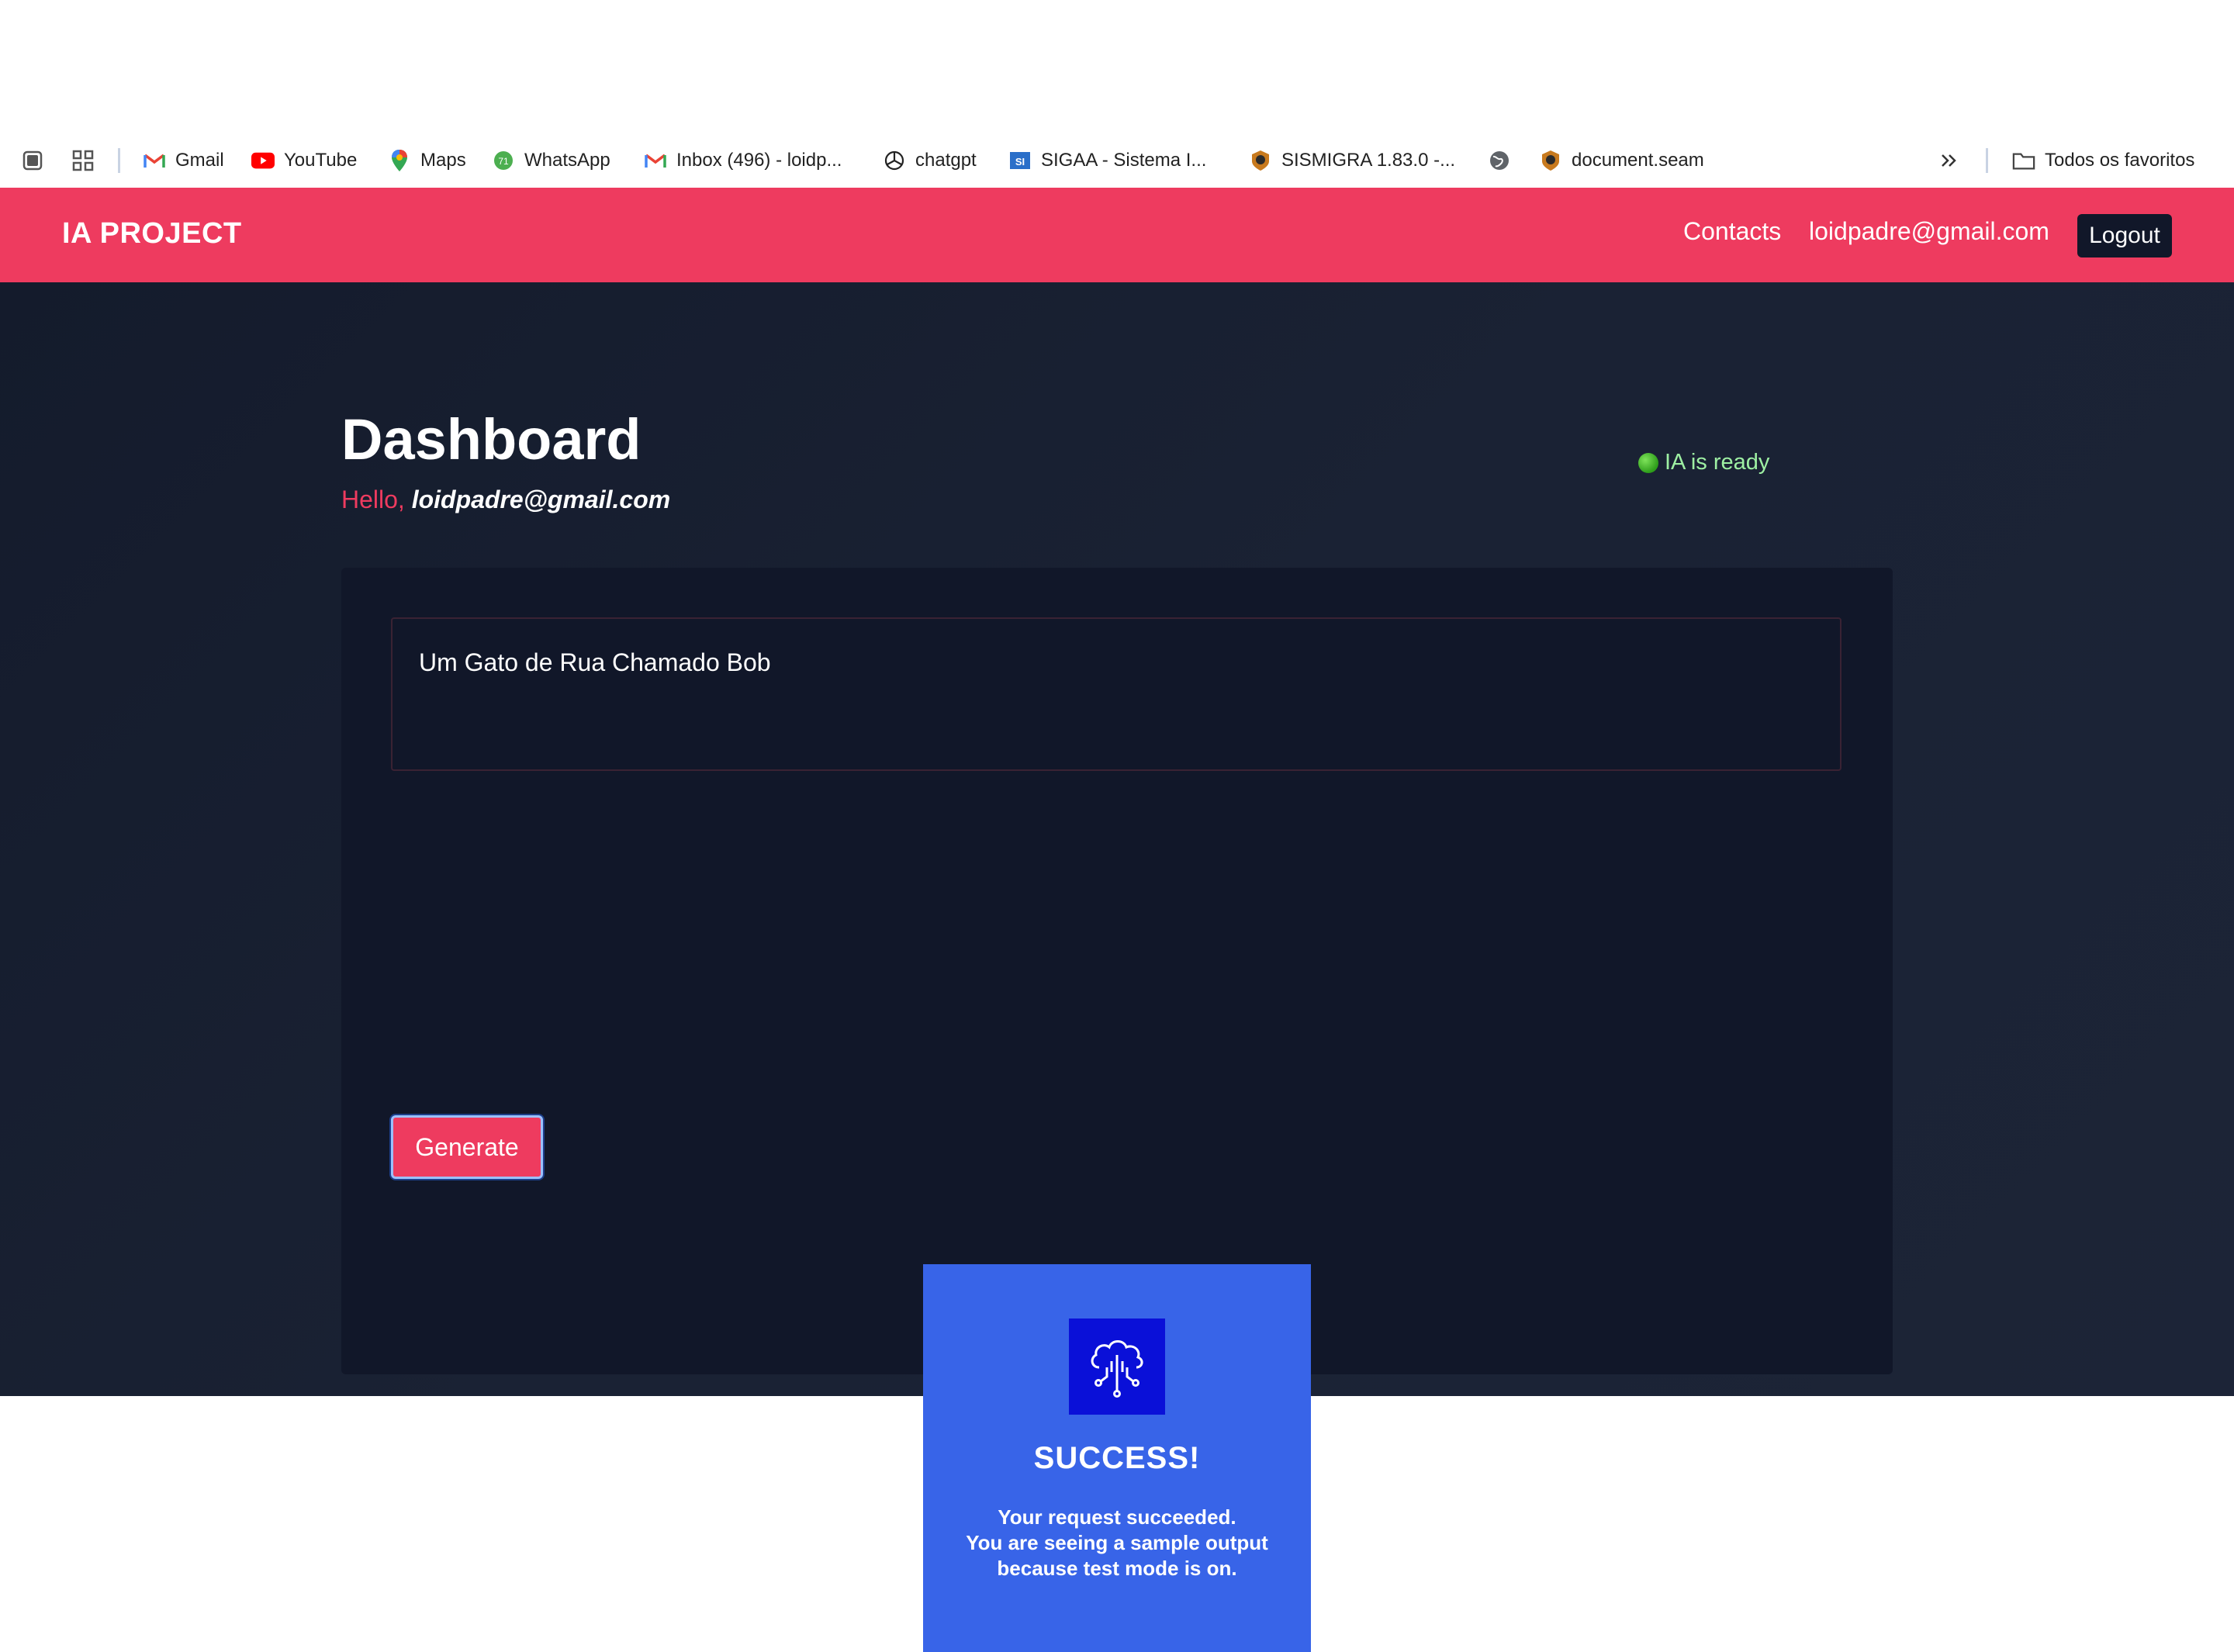 The width and height of the screenshot is (2234, 1652). I want to click on globe-icon, so click(1499, 160).